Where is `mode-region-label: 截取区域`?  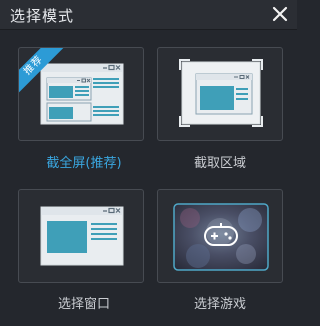 mode-region-label: 截取区域 is located at coordinates (220, 161).